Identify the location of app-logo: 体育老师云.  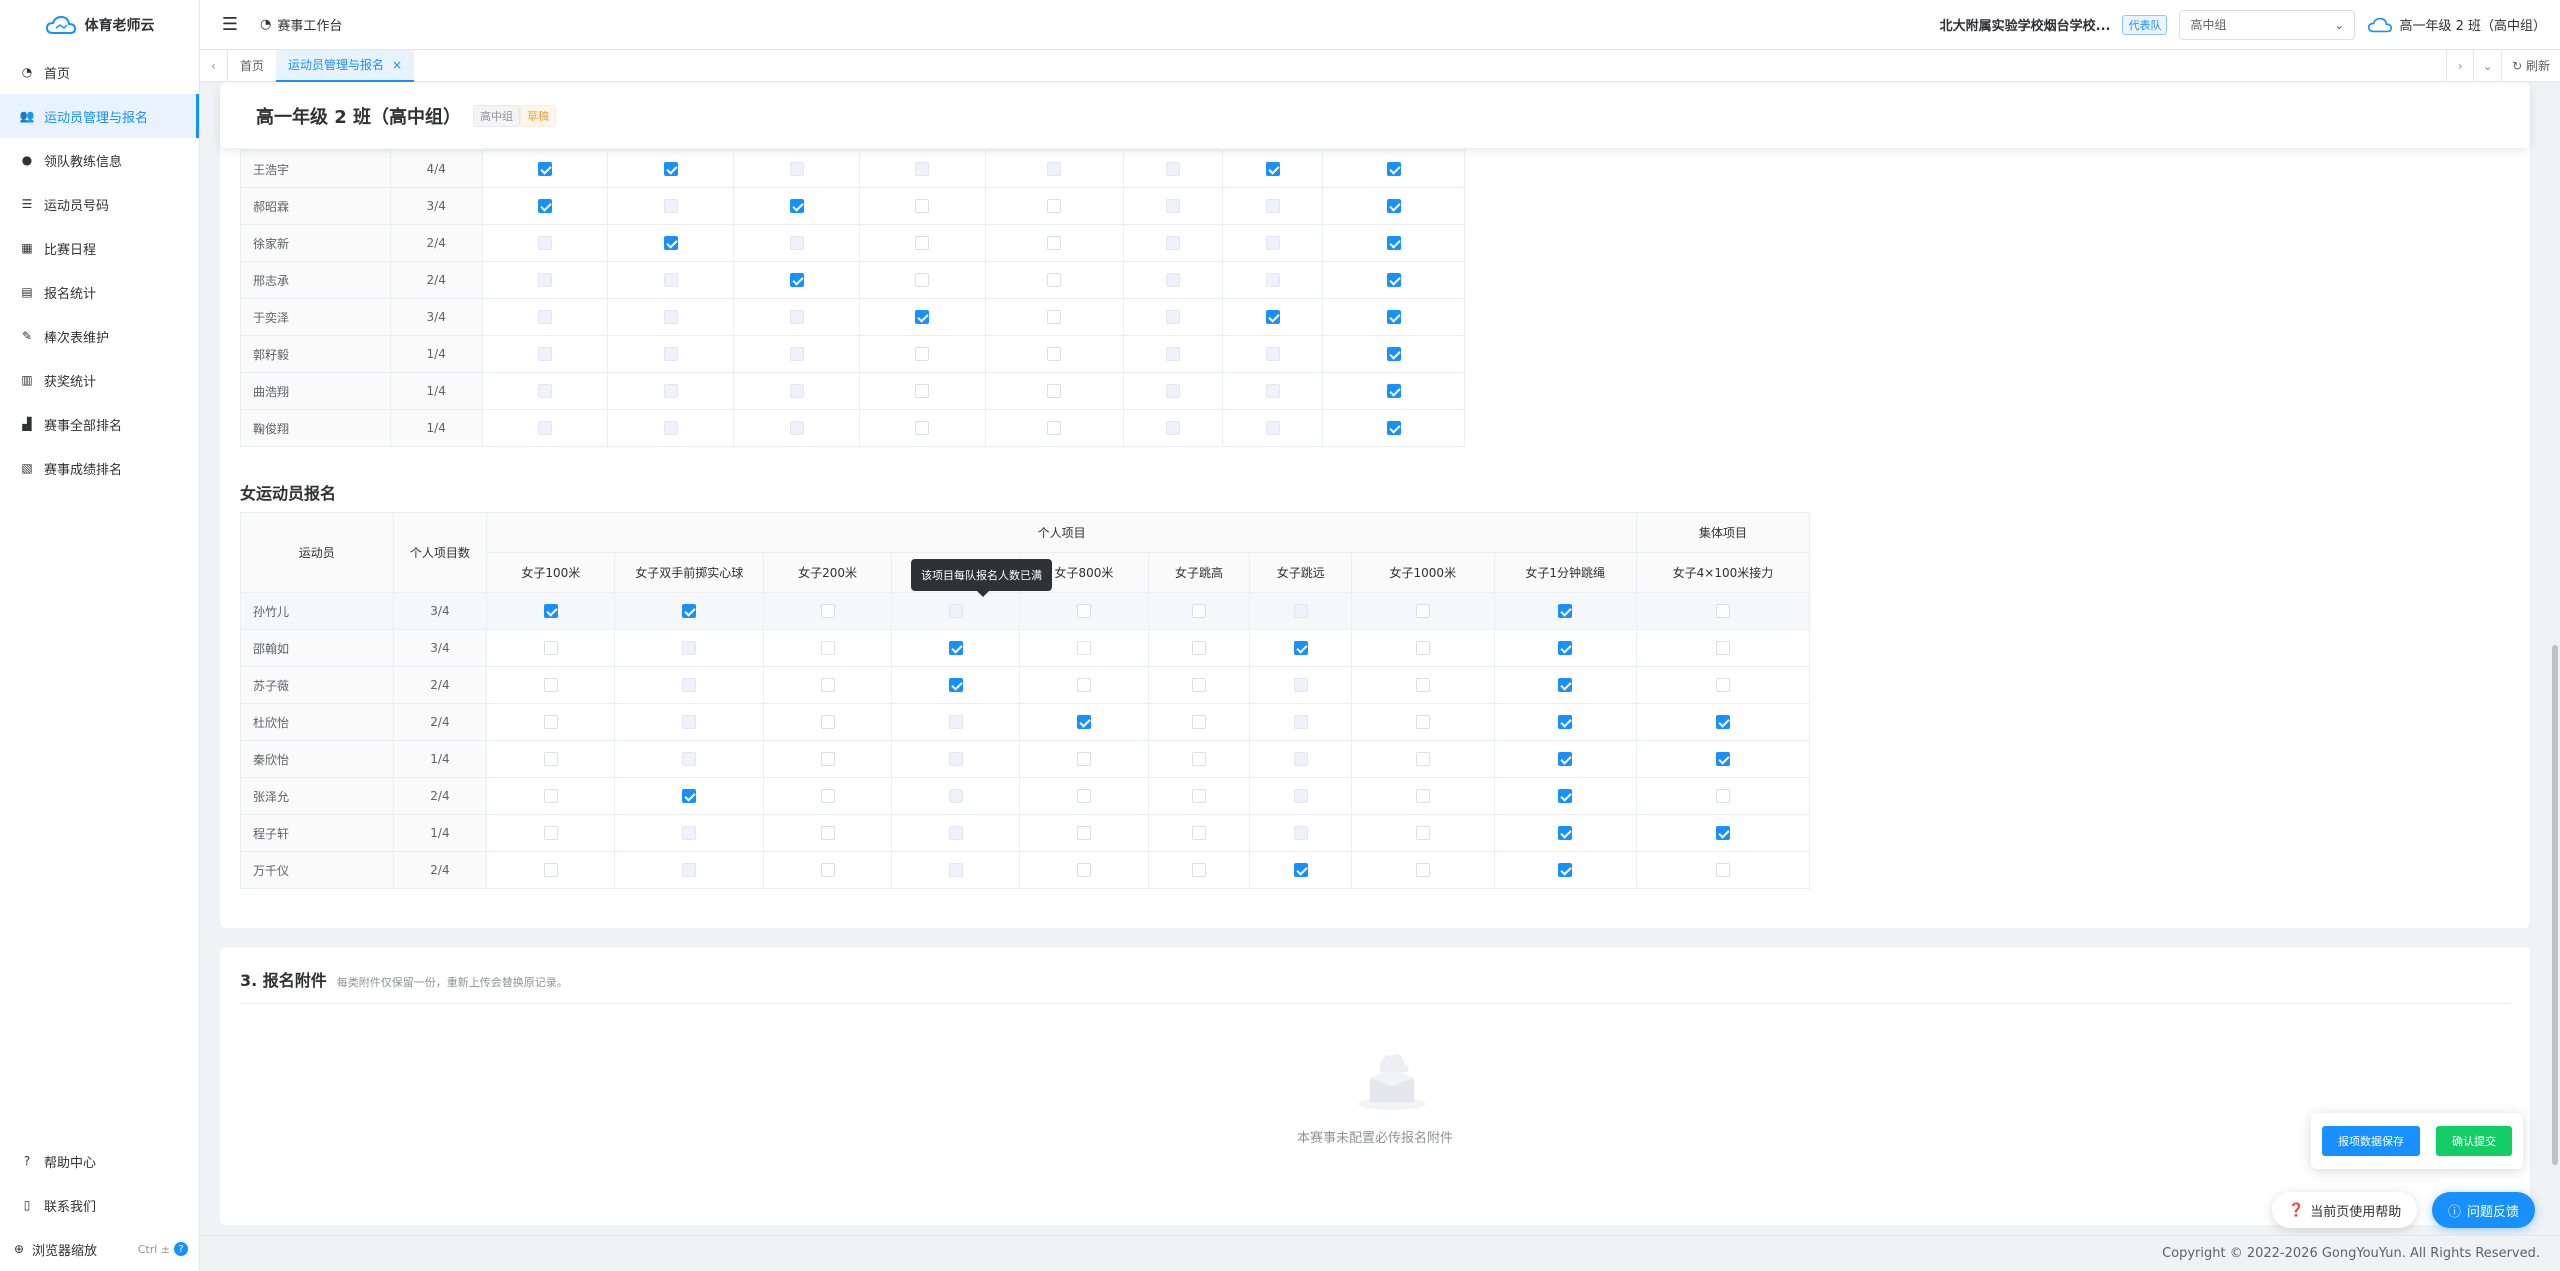
(99, 25).